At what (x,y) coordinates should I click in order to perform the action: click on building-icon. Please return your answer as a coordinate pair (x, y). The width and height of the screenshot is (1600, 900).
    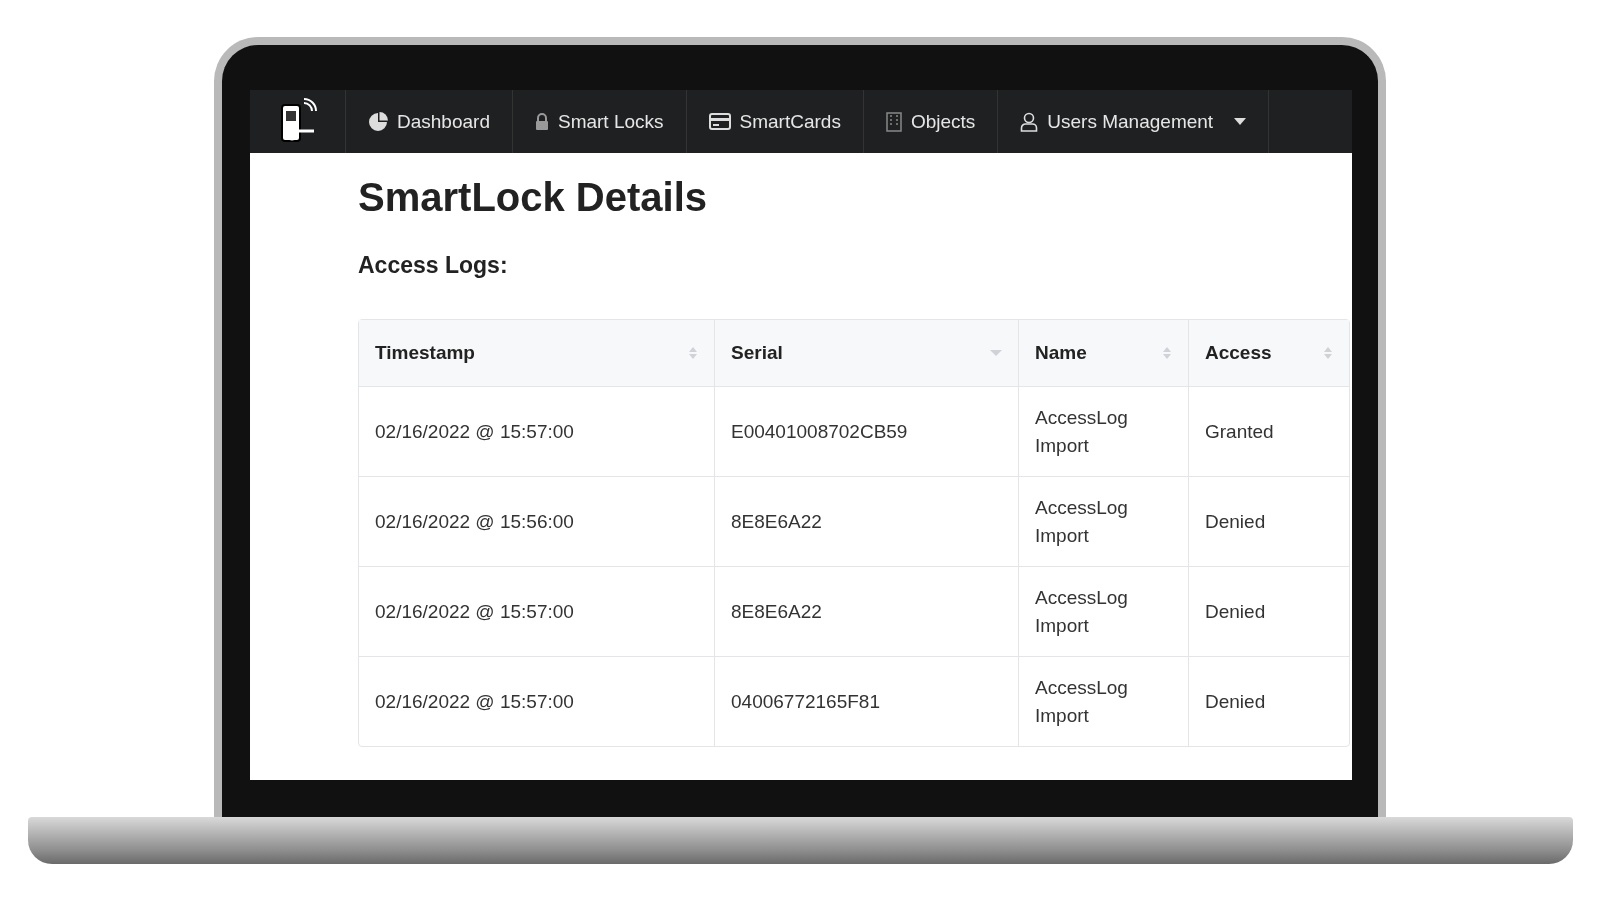
    Looking at the image, I should click on (893, 121).